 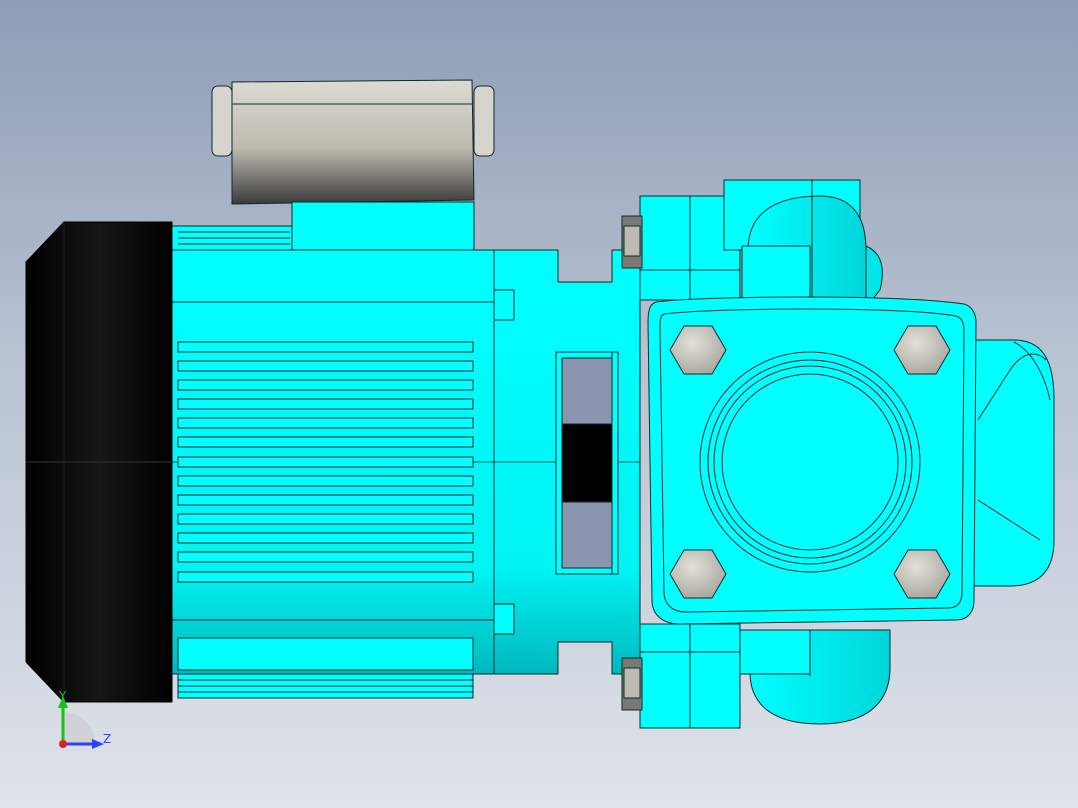 I want to click on origin-icon, so click(x=63, y=744).